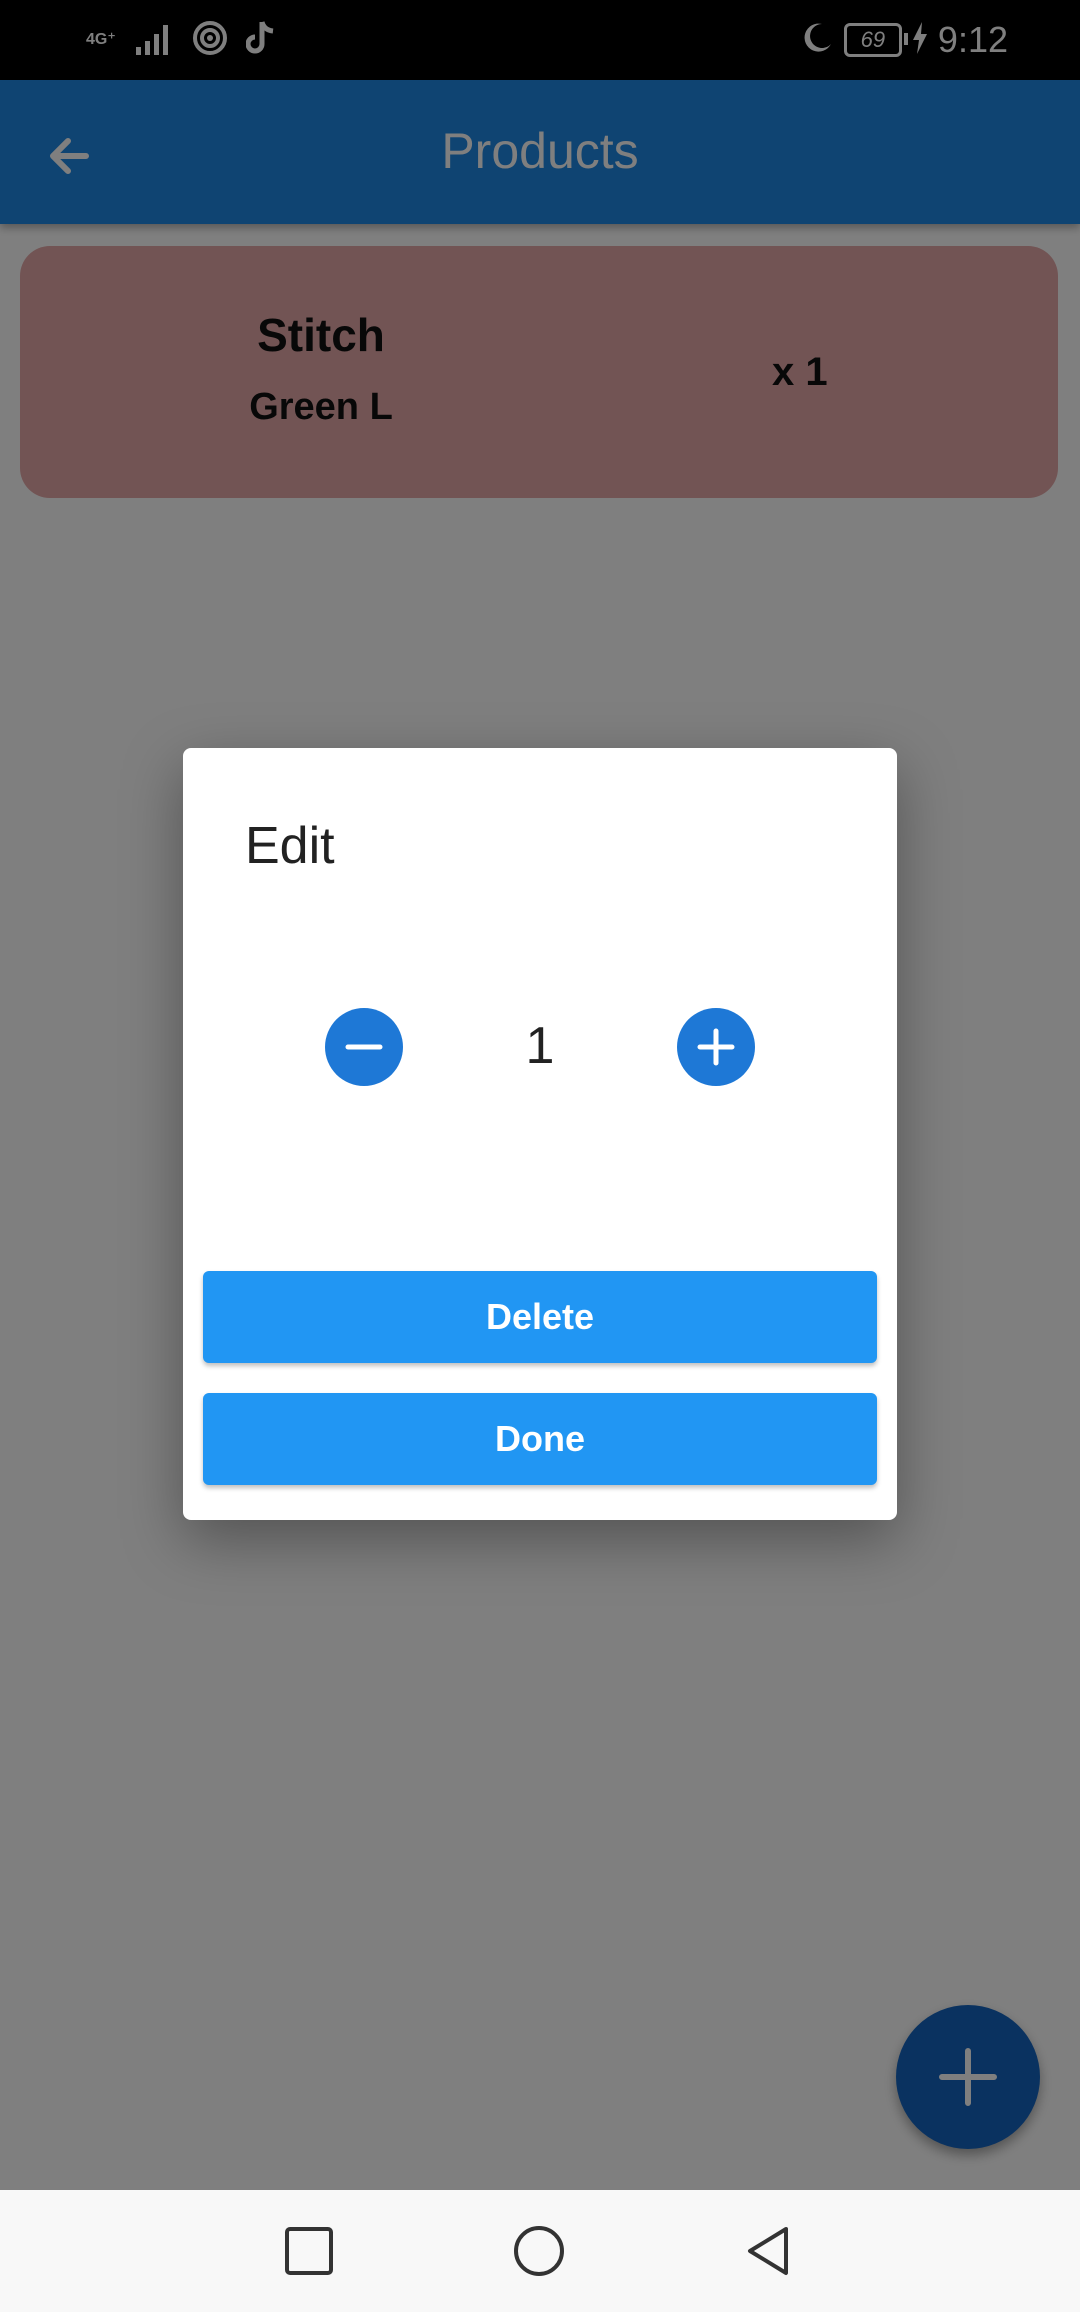 This screenshot has height=2312, width=1080. I want to click on plus-icon, so click(716, 1047).